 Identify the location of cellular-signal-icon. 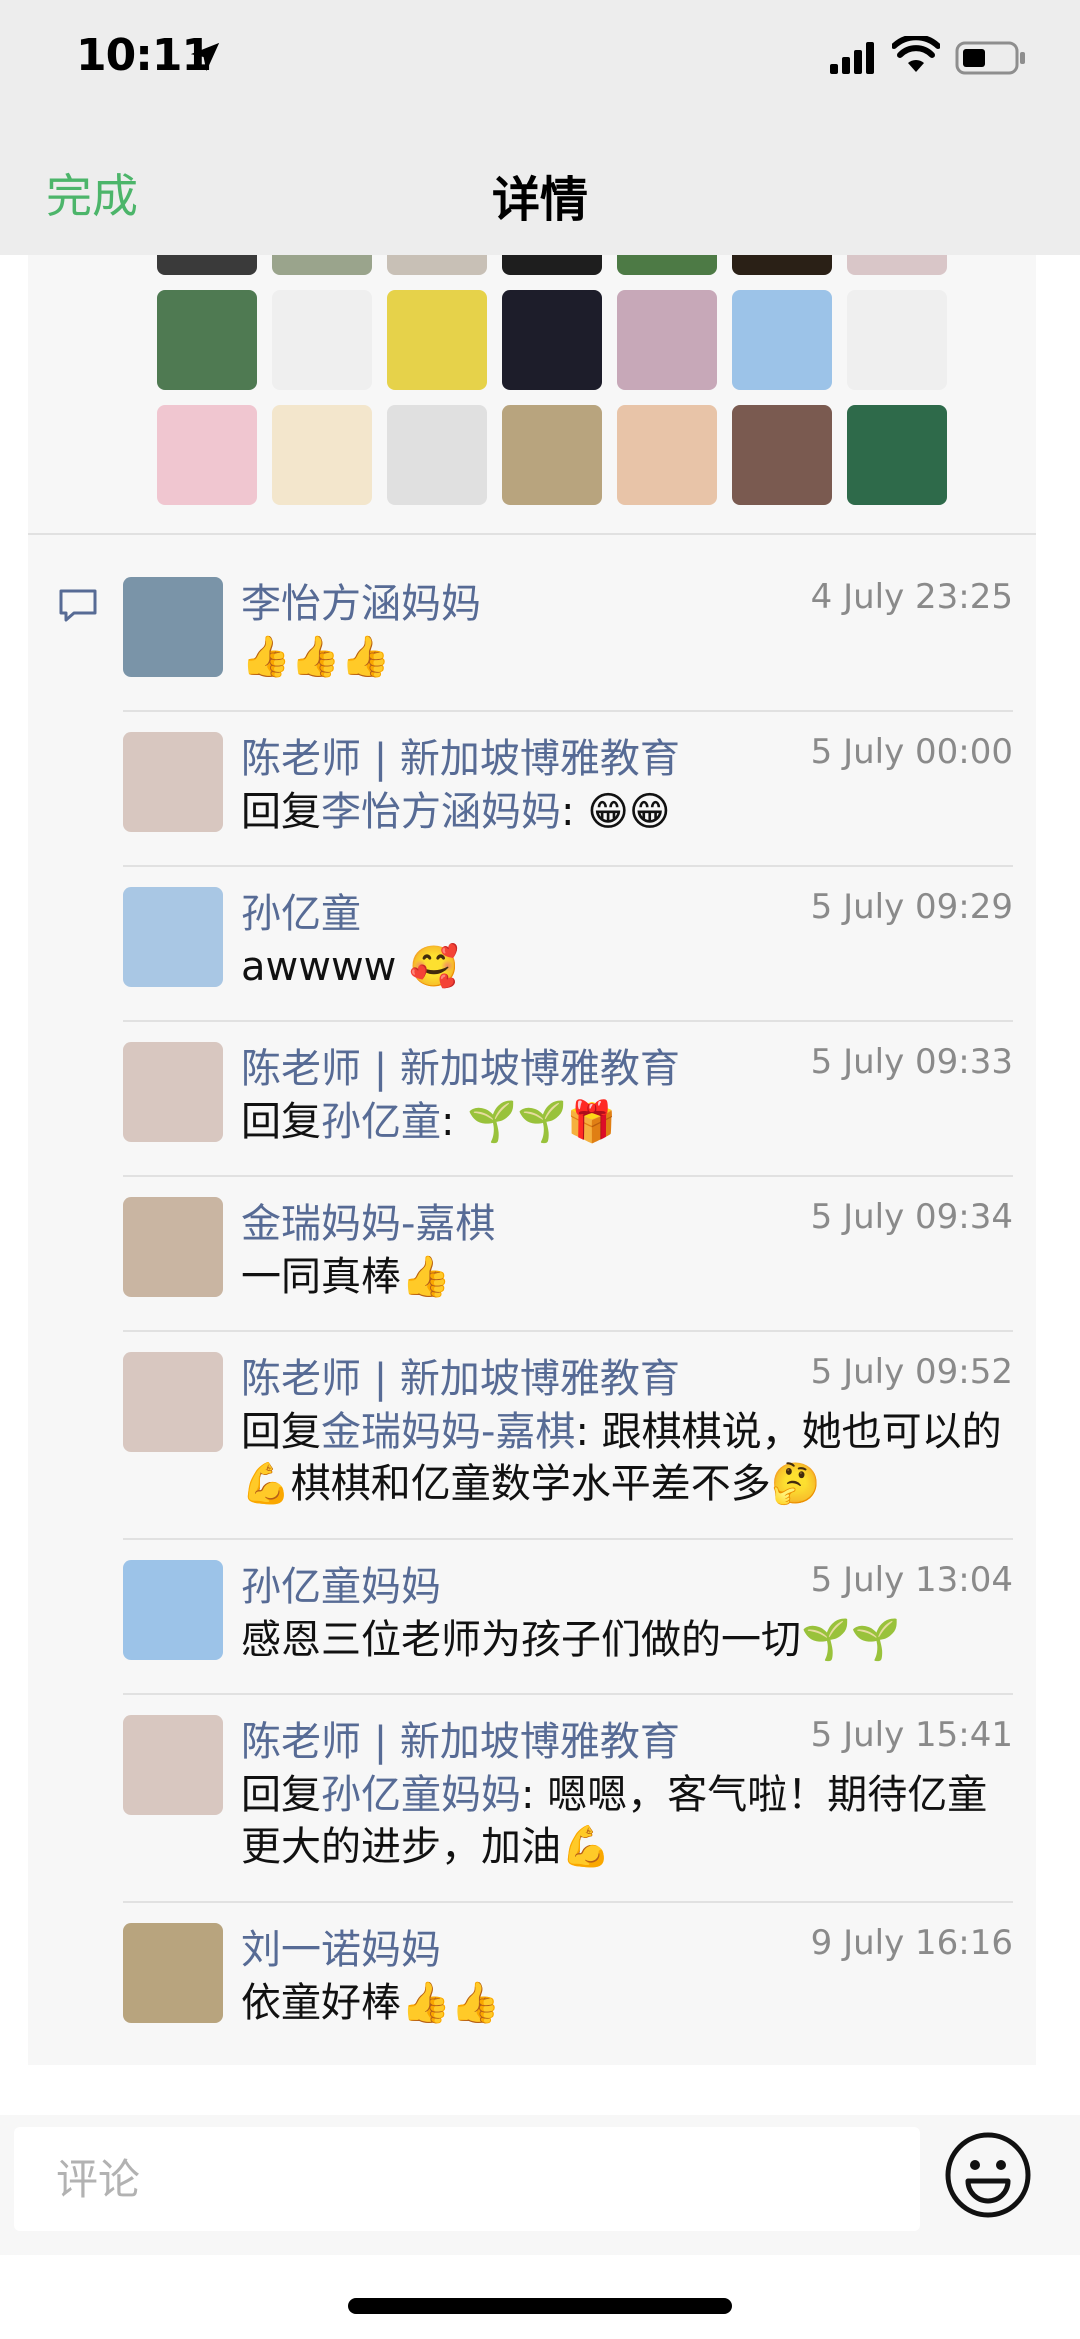
(852, 58).